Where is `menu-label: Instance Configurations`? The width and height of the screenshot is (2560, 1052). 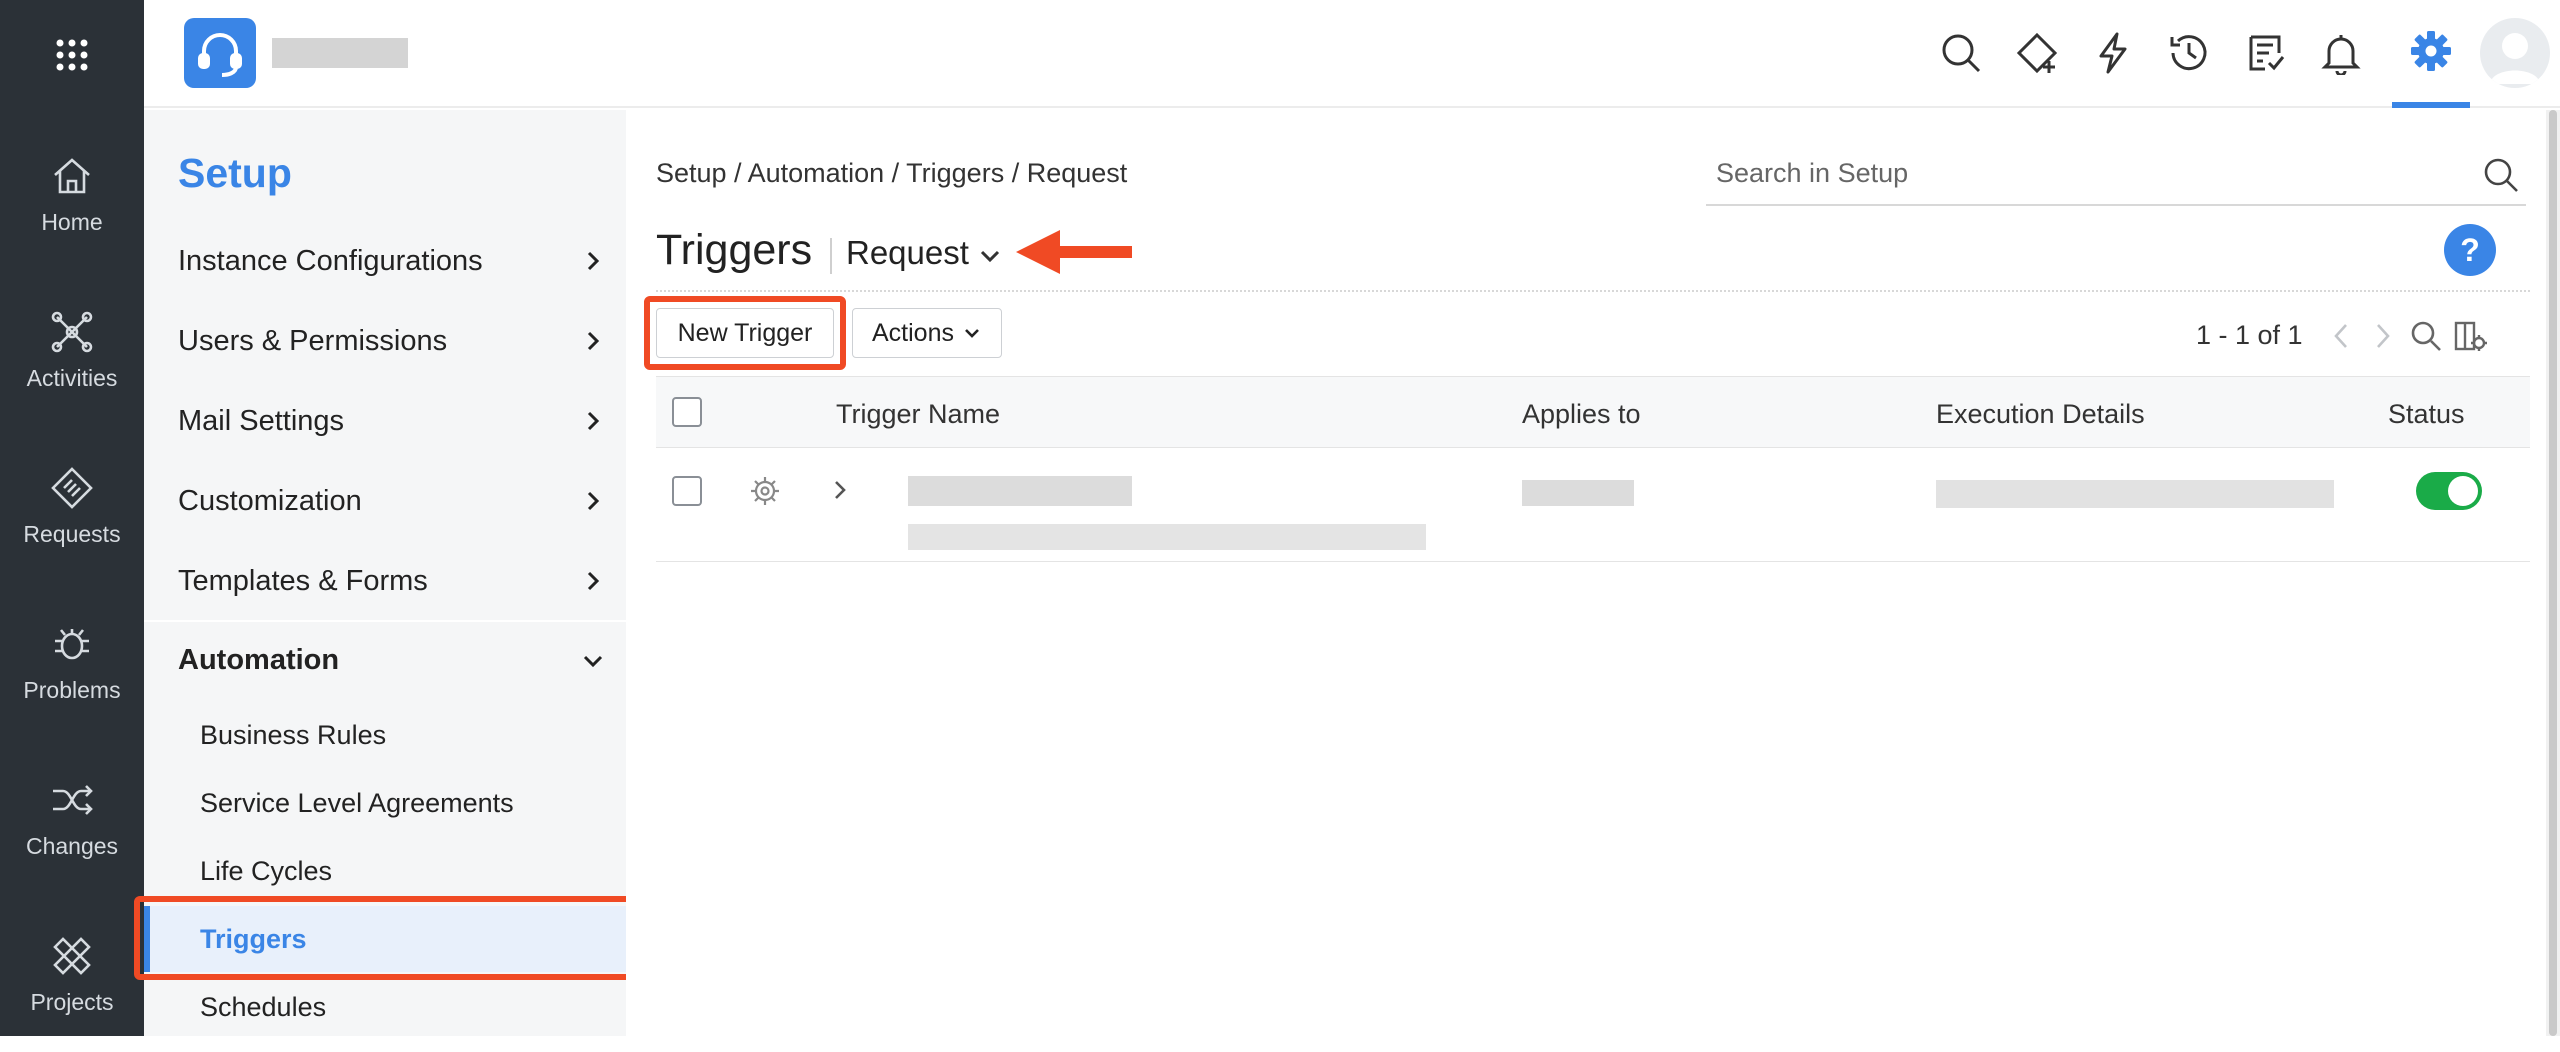
menu-label: Instance Configurations is located at coordinates (330, 260).